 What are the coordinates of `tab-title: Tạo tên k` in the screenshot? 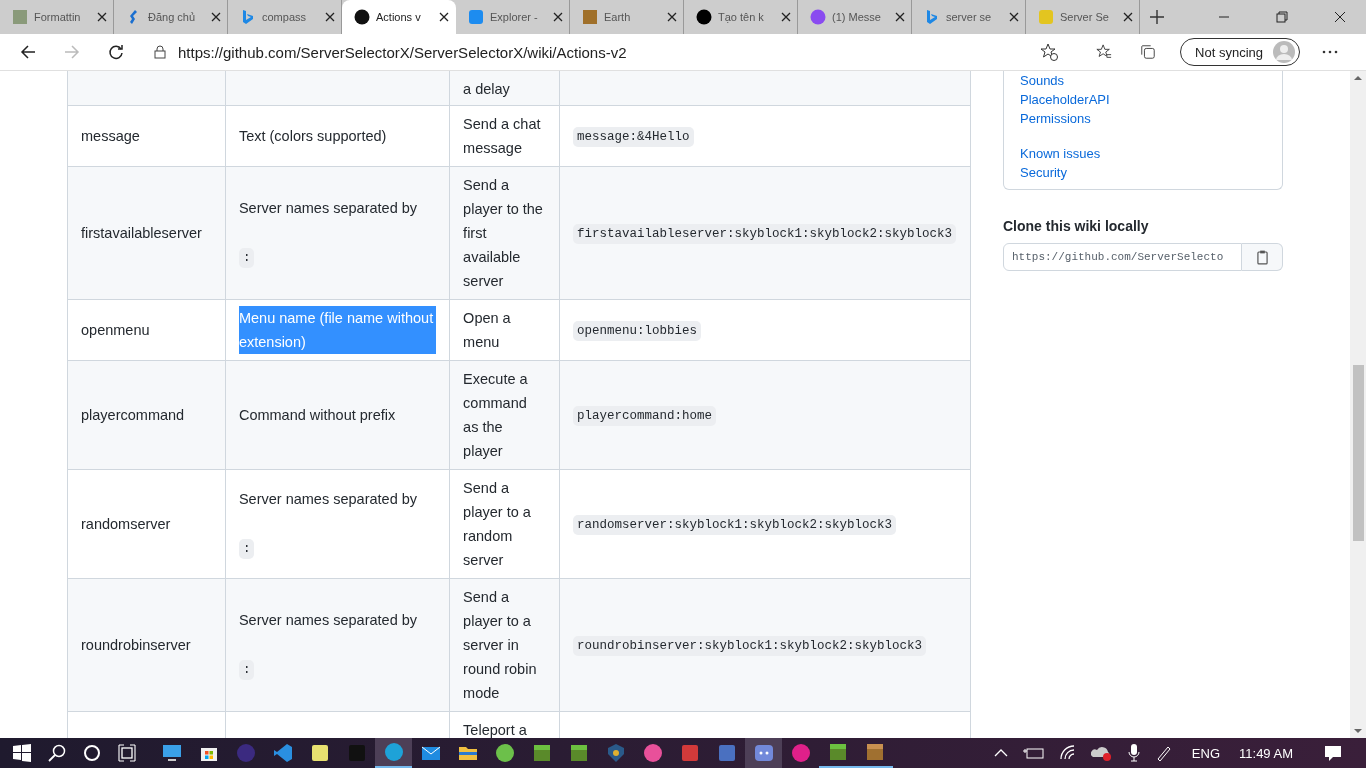 It's located at (741, 17).